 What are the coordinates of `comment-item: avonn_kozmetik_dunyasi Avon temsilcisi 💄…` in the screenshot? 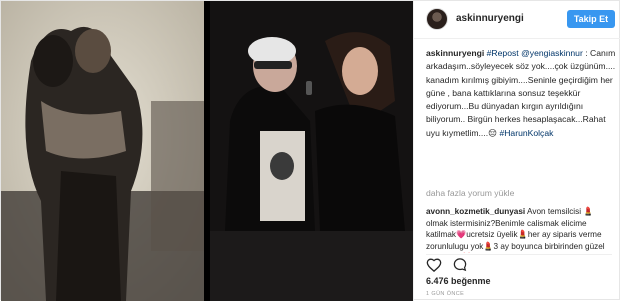 It's located at (520, 229).